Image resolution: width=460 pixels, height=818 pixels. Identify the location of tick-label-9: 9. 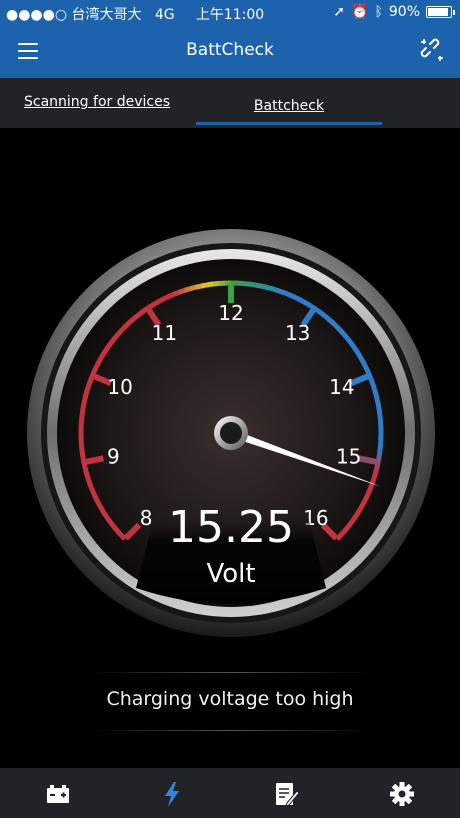
(113, 456).